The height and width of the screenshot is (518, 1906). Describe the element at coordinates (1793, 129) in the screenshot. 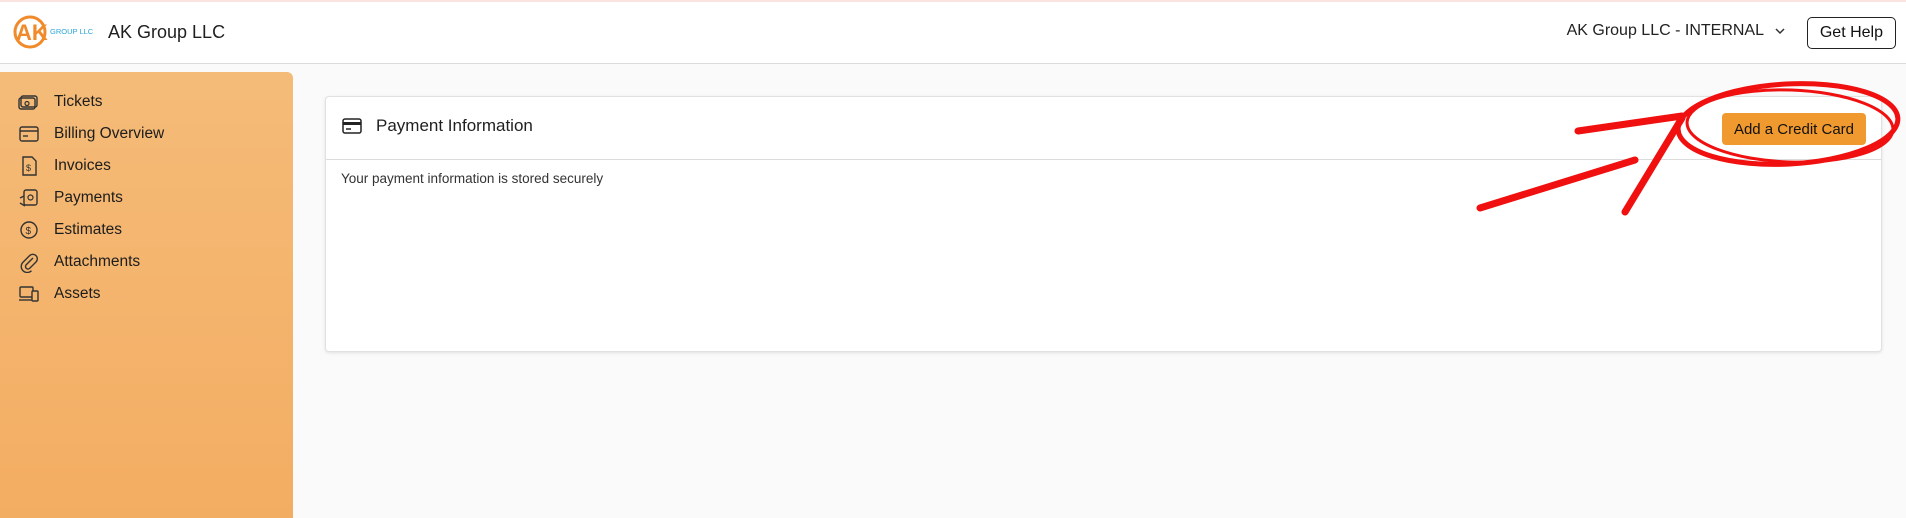

I see `add-credit-card-button: Add a Credit Card` at that location.